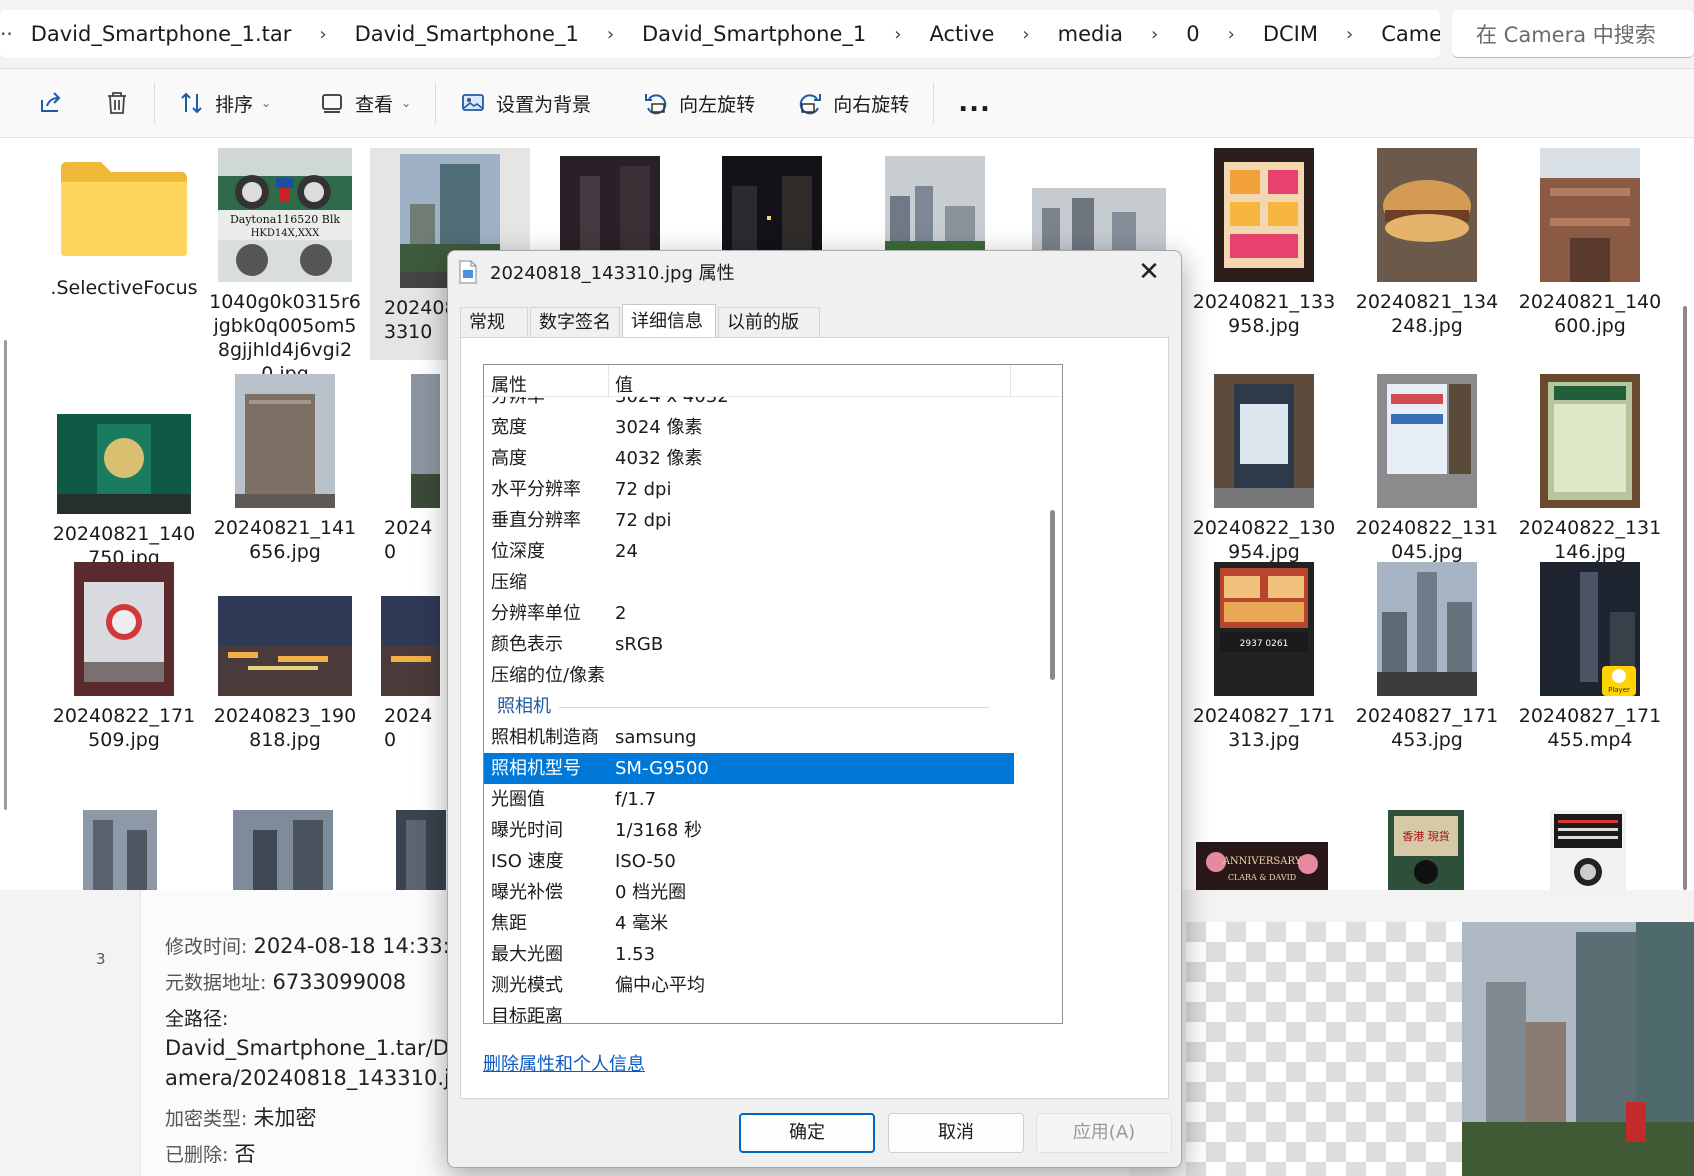 This screenshot has width=1694, height=1176. Describe the element at coordinates (749, 923) in the screenshot. I see `property-row: 焦距 4 毫米` at that location.